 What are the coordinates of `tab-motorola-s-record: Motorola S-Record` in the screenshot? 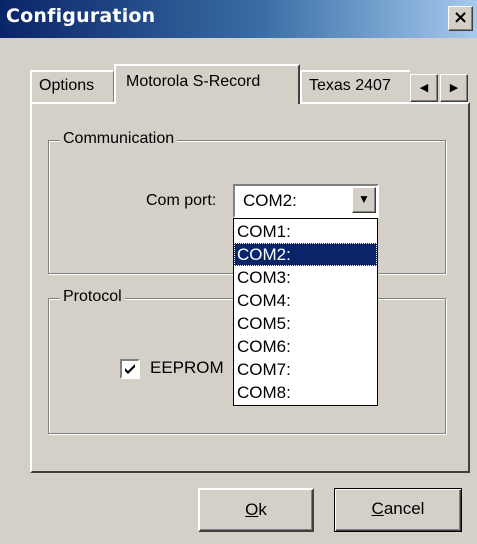 It's located at (207, 84).